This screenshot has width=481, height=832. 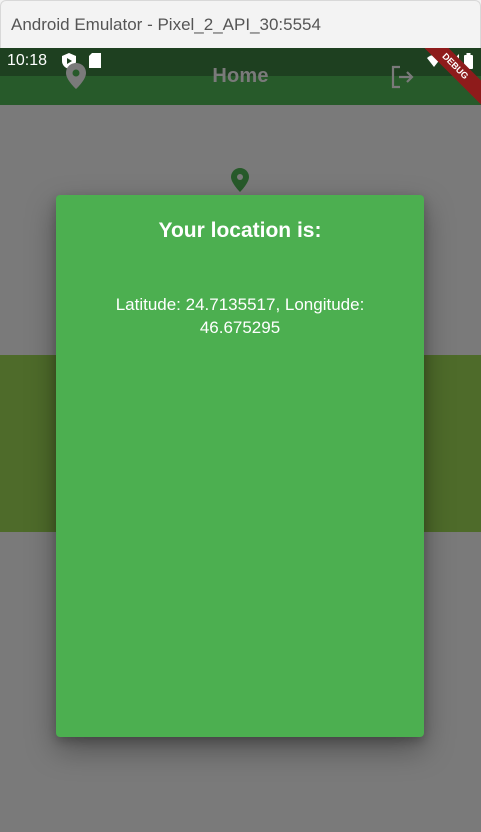 What do you see at coordinates (403, 79) in the screenshot?
I see `logout-icon` at bounding box center [403, 79].